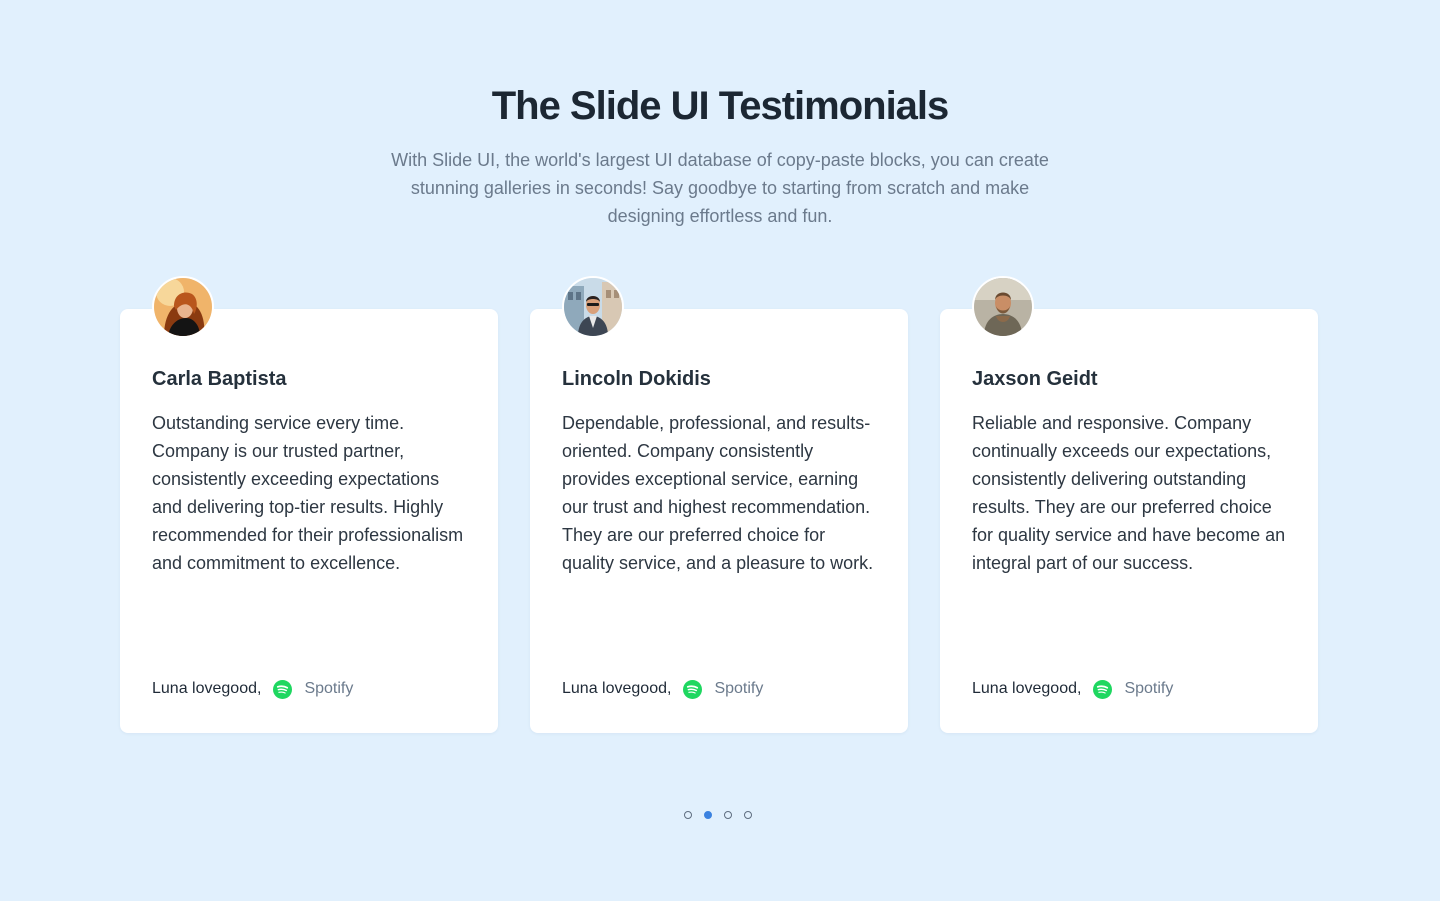  What do you see at coordinates (720, 106) in the screenshot?
I see `section-title: The Slide UI Testimonials` at bounding box center [720, 106].